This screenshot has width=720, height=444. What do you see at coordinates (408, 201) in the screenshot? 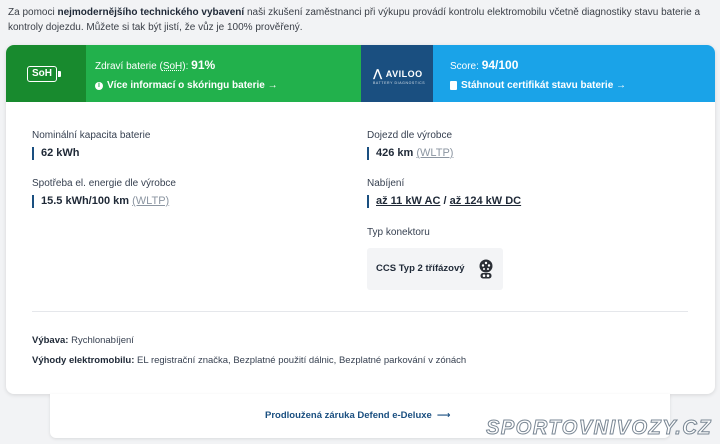
I see `charging-ac-link: až 11 kW AC` at bounding box center [408, 201].